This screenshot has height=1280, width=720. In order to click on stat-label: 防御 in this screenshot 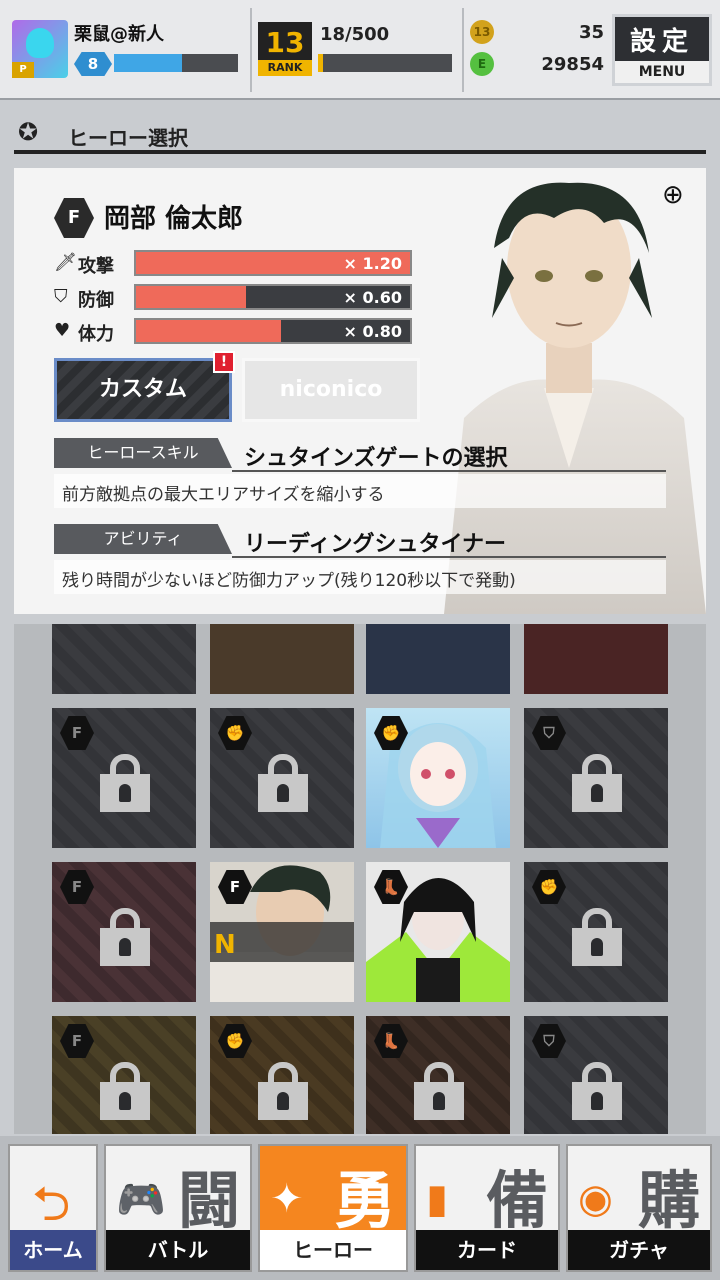, I will do `click(96, 300)`.